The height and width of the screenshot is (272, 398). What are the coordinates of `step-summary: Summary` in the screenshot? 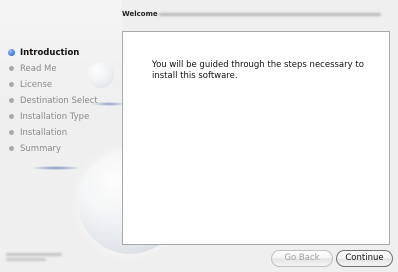 It's located at (53, 149).